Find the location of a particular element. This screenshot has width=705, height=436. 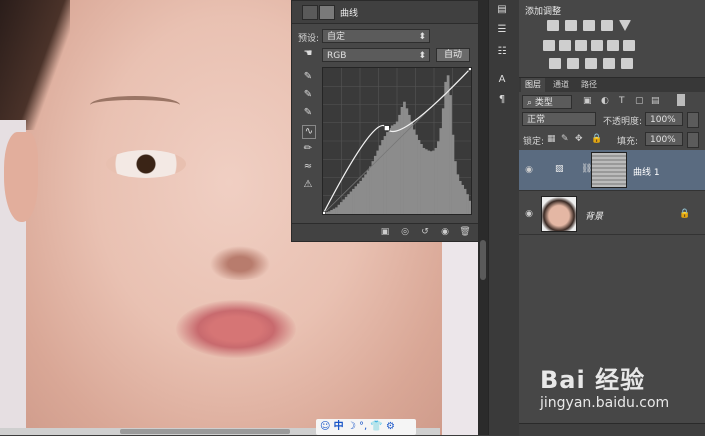

color-balance-icon is located at coordinates (565, 45).